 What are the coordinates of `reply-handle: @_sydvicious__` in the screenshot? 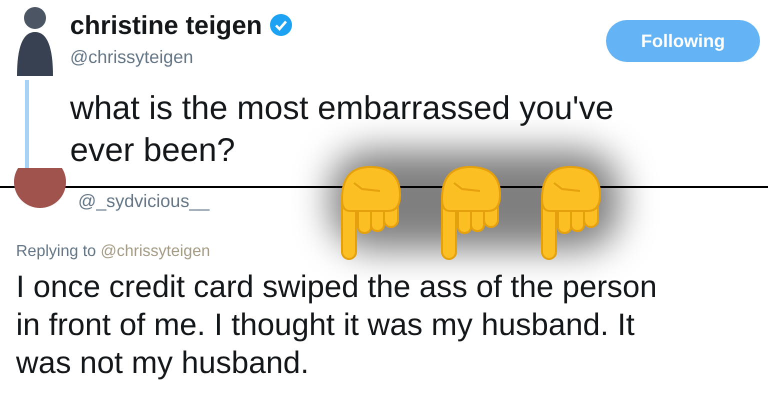 It's located at (144, 201).